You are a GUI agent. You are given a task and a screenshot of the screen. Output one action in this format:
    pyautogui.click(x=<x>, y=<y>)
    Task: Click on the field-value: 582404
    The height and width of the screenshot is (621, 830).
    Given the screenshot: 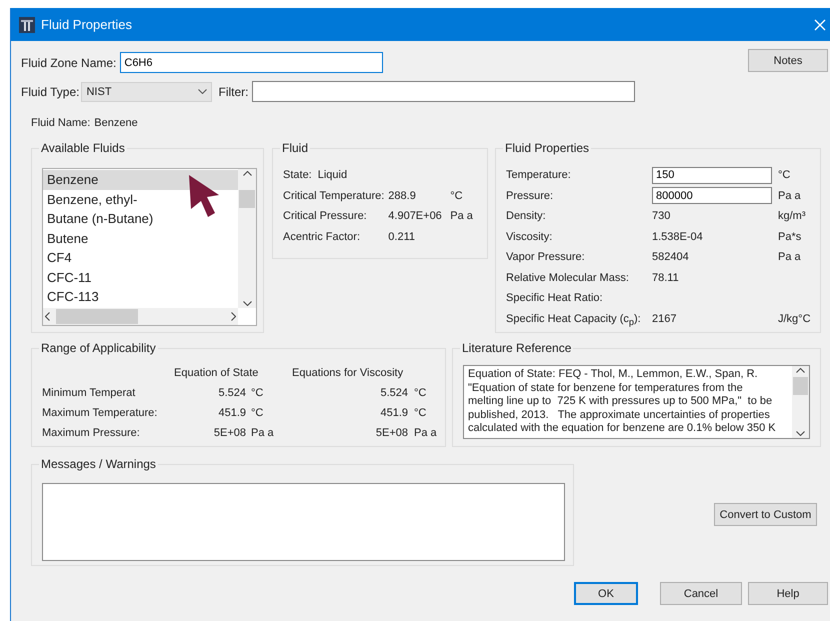 What is the action you would take?
    pyautogui.click(x=671, y=257)
    